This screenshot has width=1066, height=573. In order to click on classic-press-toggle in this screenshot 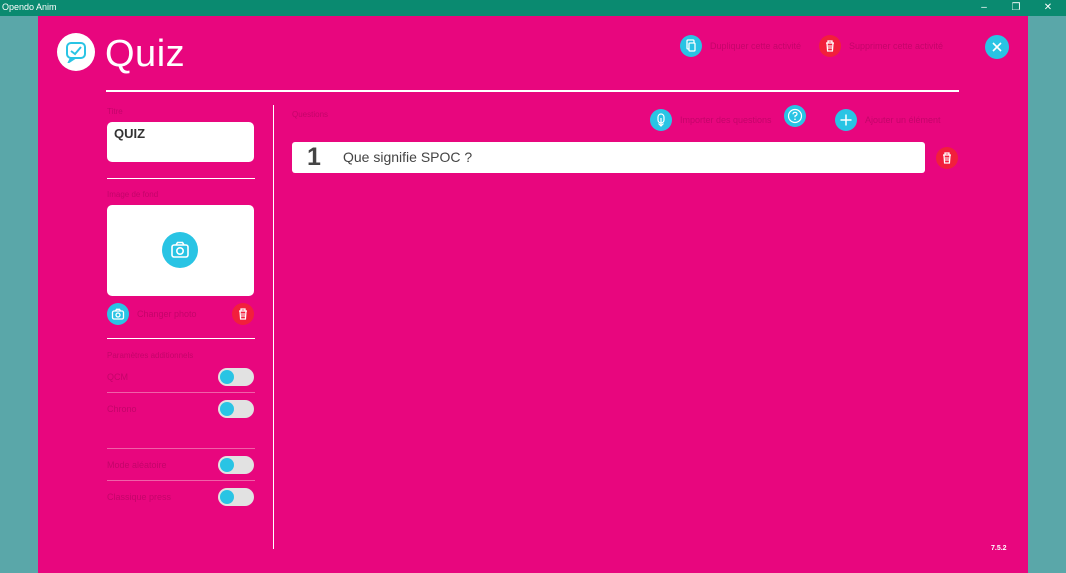, I will do `click(236, 497)`.